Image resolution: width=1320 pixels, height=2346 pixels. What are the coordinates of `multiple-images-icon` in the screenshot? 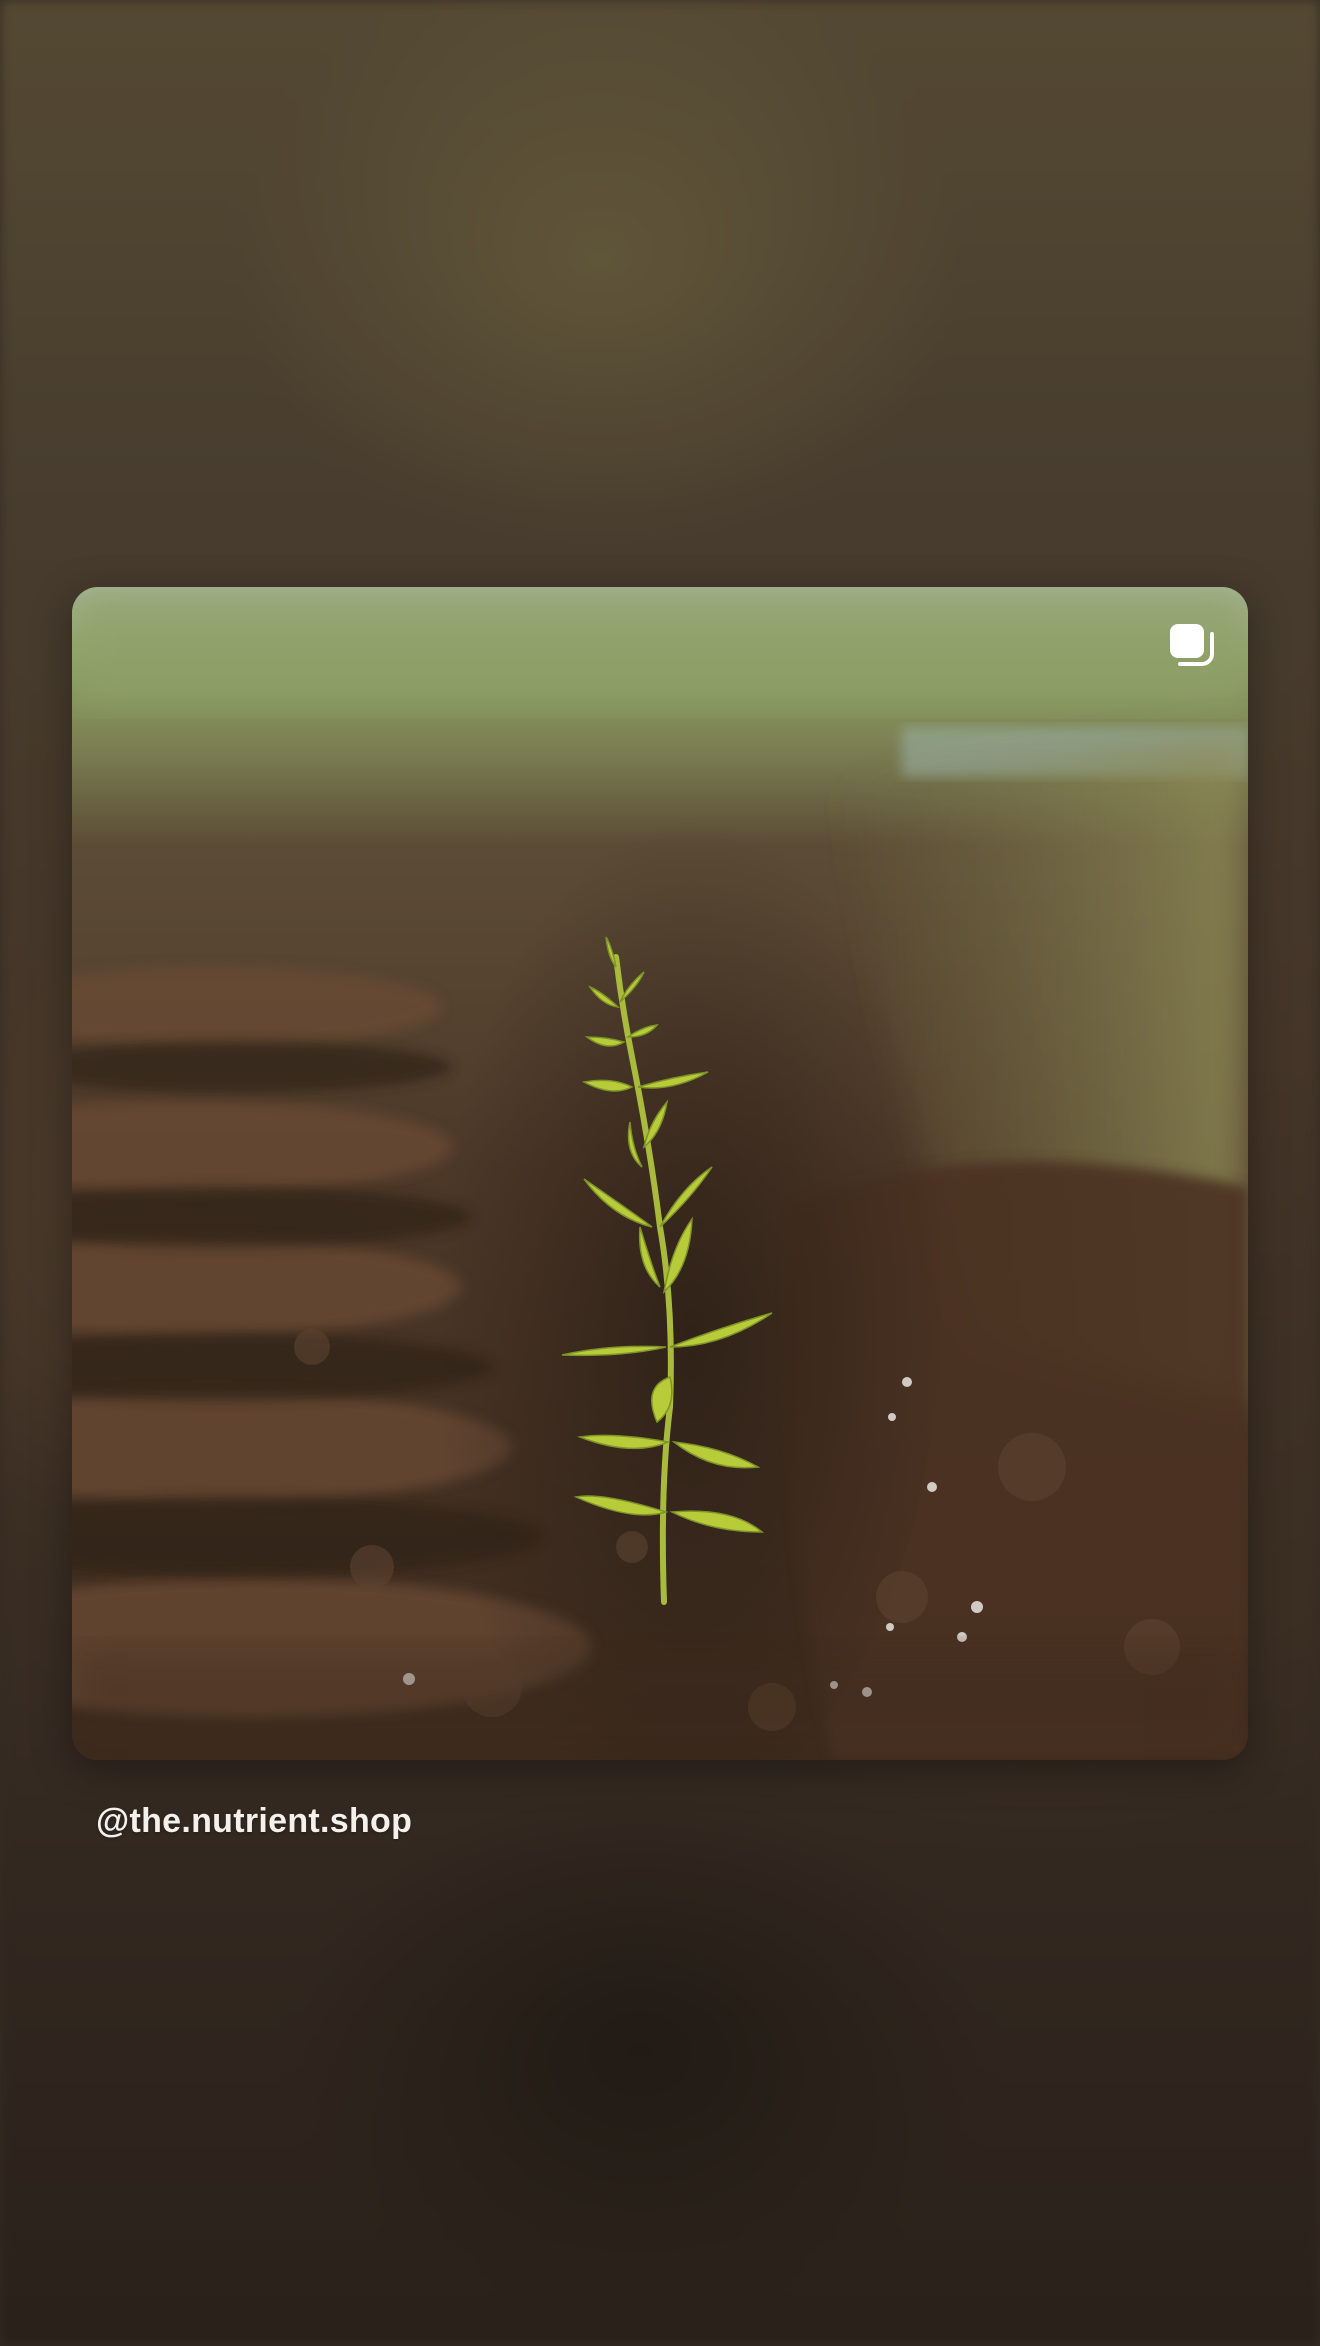 It's located at (1192, 645).